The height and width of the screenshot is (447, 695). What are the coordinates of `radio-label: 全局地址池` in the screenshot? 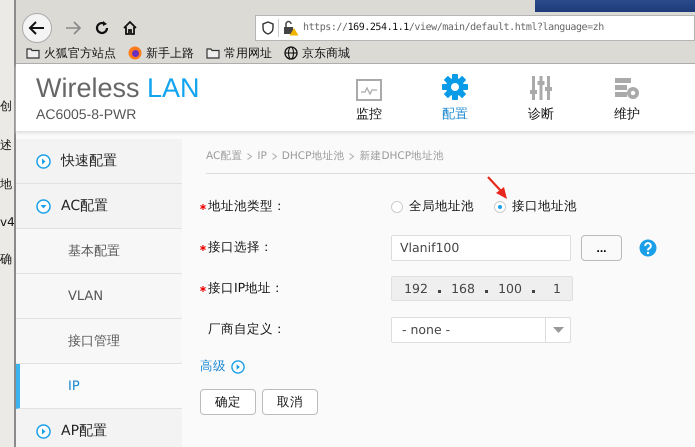 It's located at (441, 206).